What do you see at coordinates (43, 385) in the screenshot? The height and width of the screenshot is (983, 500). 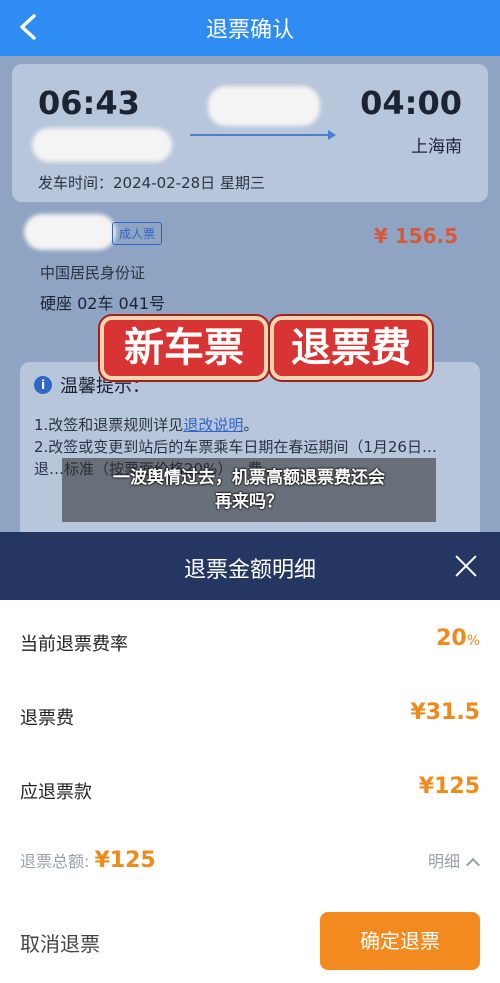 I see `info-icon: i` at bounding box center [43, 385].